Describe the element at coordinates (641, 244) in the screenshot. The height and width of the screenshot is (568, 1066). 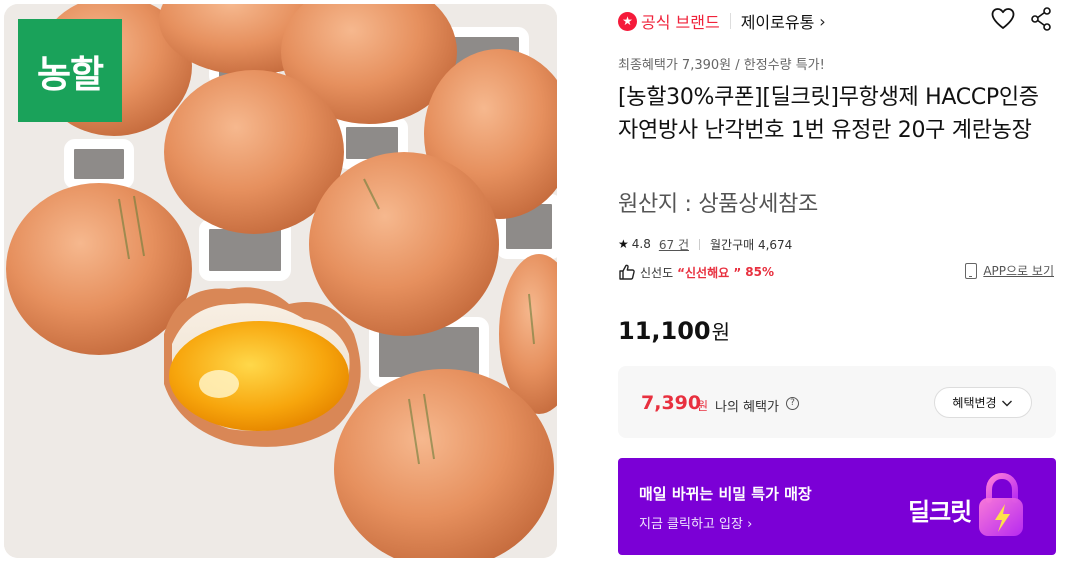
I see `rating-value: 4.8` at that location.